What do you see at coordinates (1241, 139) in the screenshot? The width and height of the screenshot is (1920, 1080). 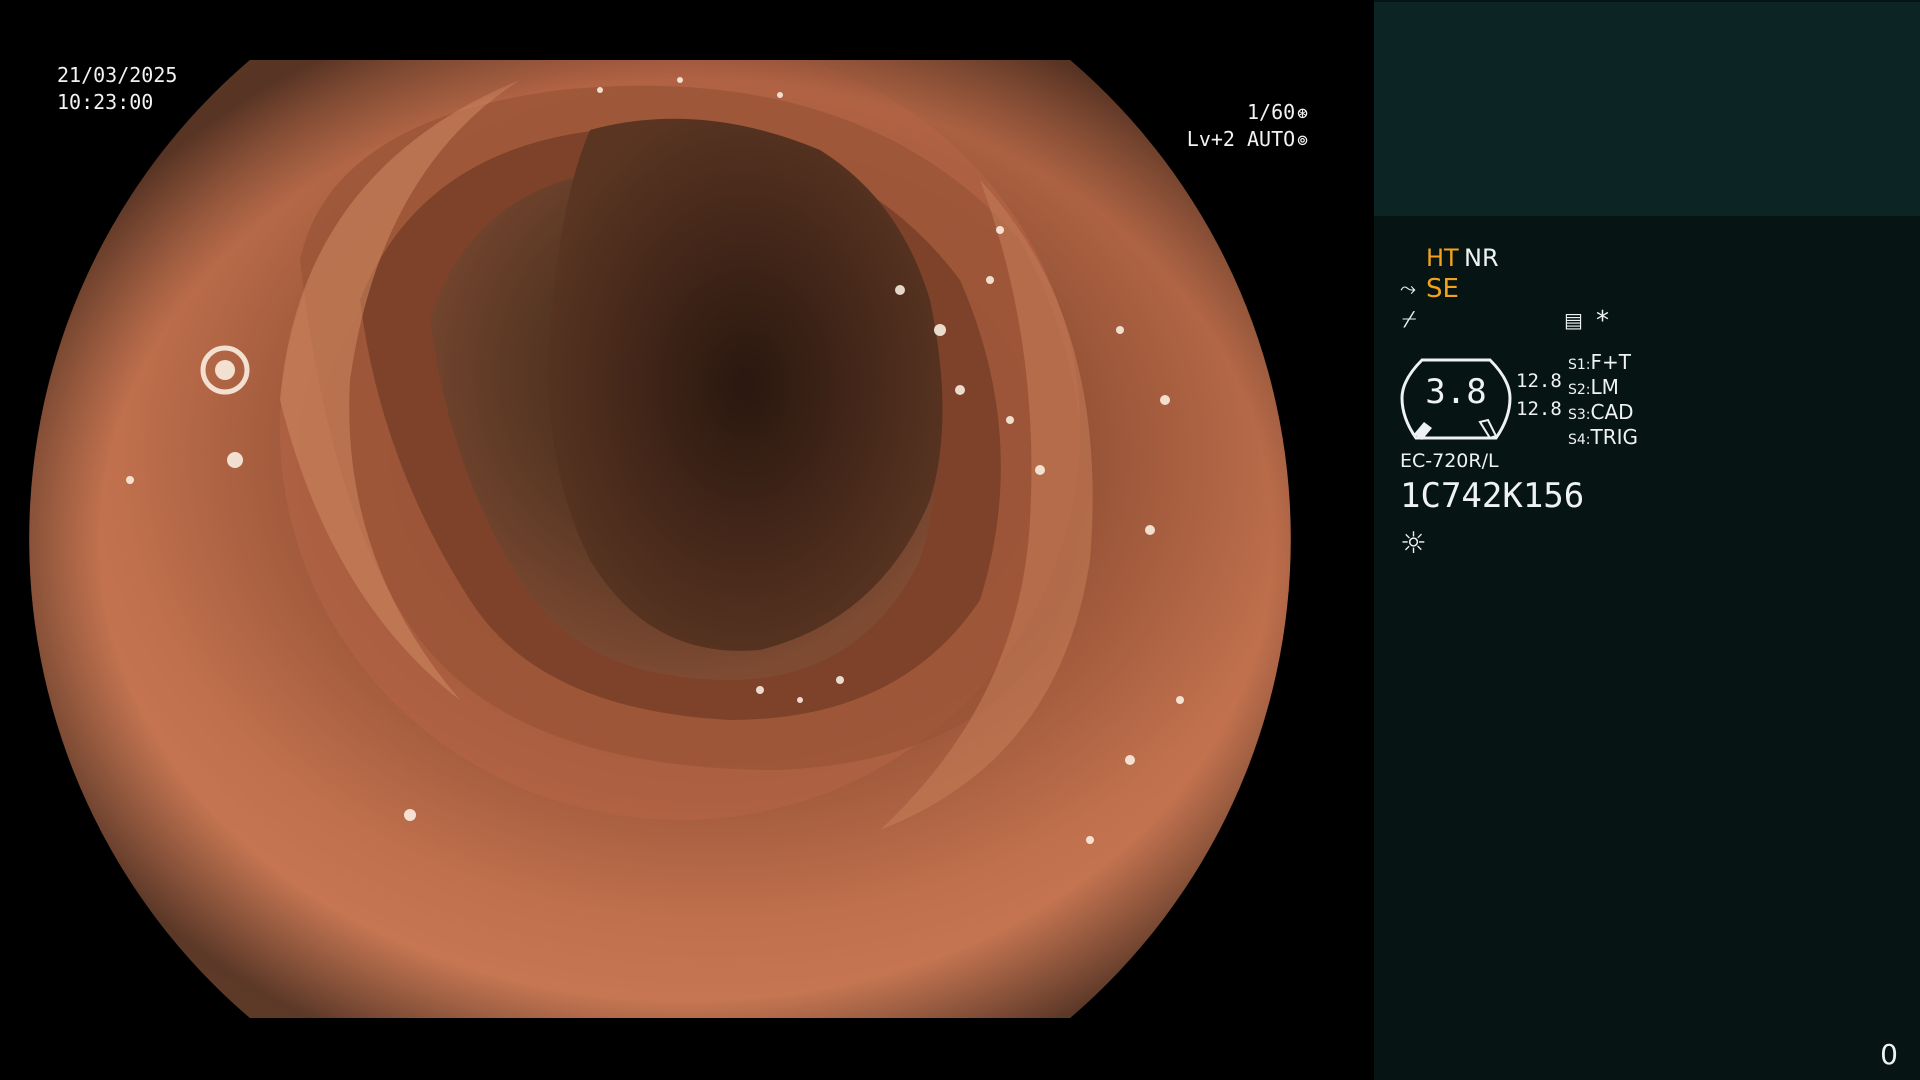 I see `osd-level-value: Lv+2 AUTO` at bounding box center [1241, 139].